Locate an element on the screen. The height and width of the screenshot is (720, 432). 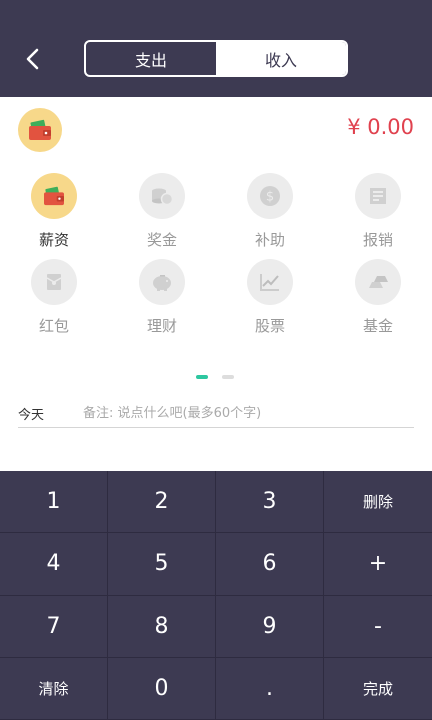
key-1: 1 is located at coordinates (54, 502).